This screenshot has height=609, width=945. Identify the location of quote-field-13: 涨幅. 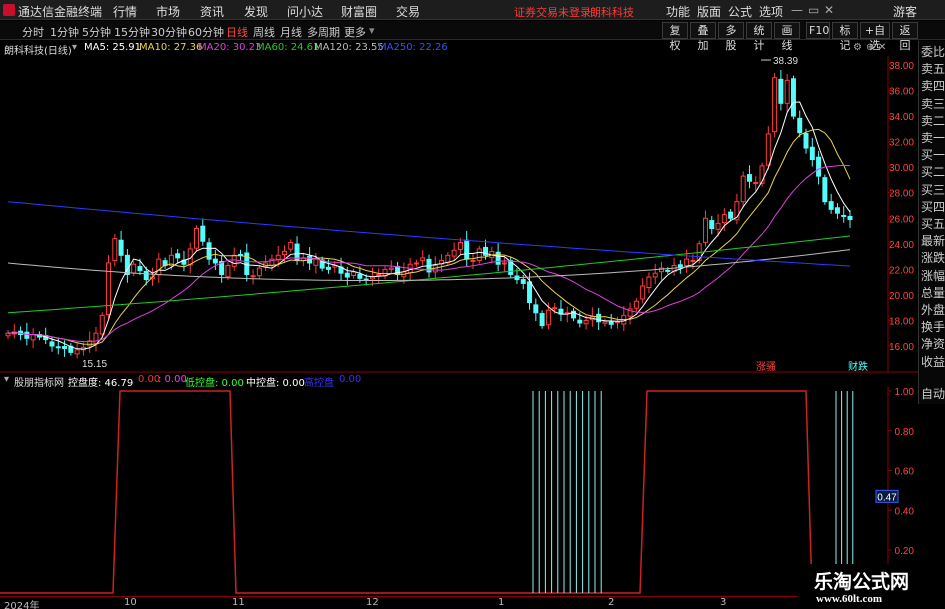
(933, 275).